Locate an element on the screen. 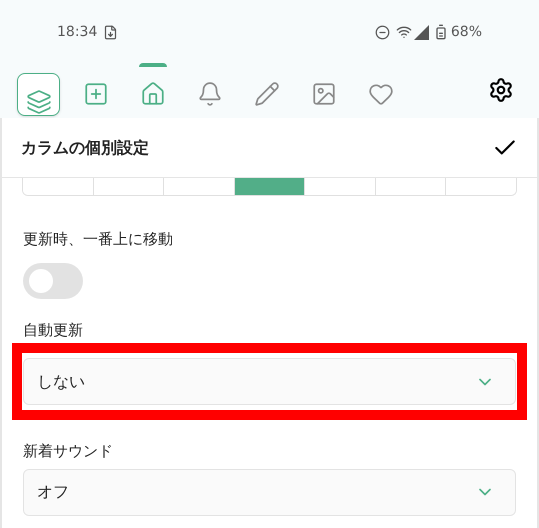 Image resolution: width=539 pixels, height=528 pixels. panel-title: カラムの個別設定 is located at coordinates (85, 147).